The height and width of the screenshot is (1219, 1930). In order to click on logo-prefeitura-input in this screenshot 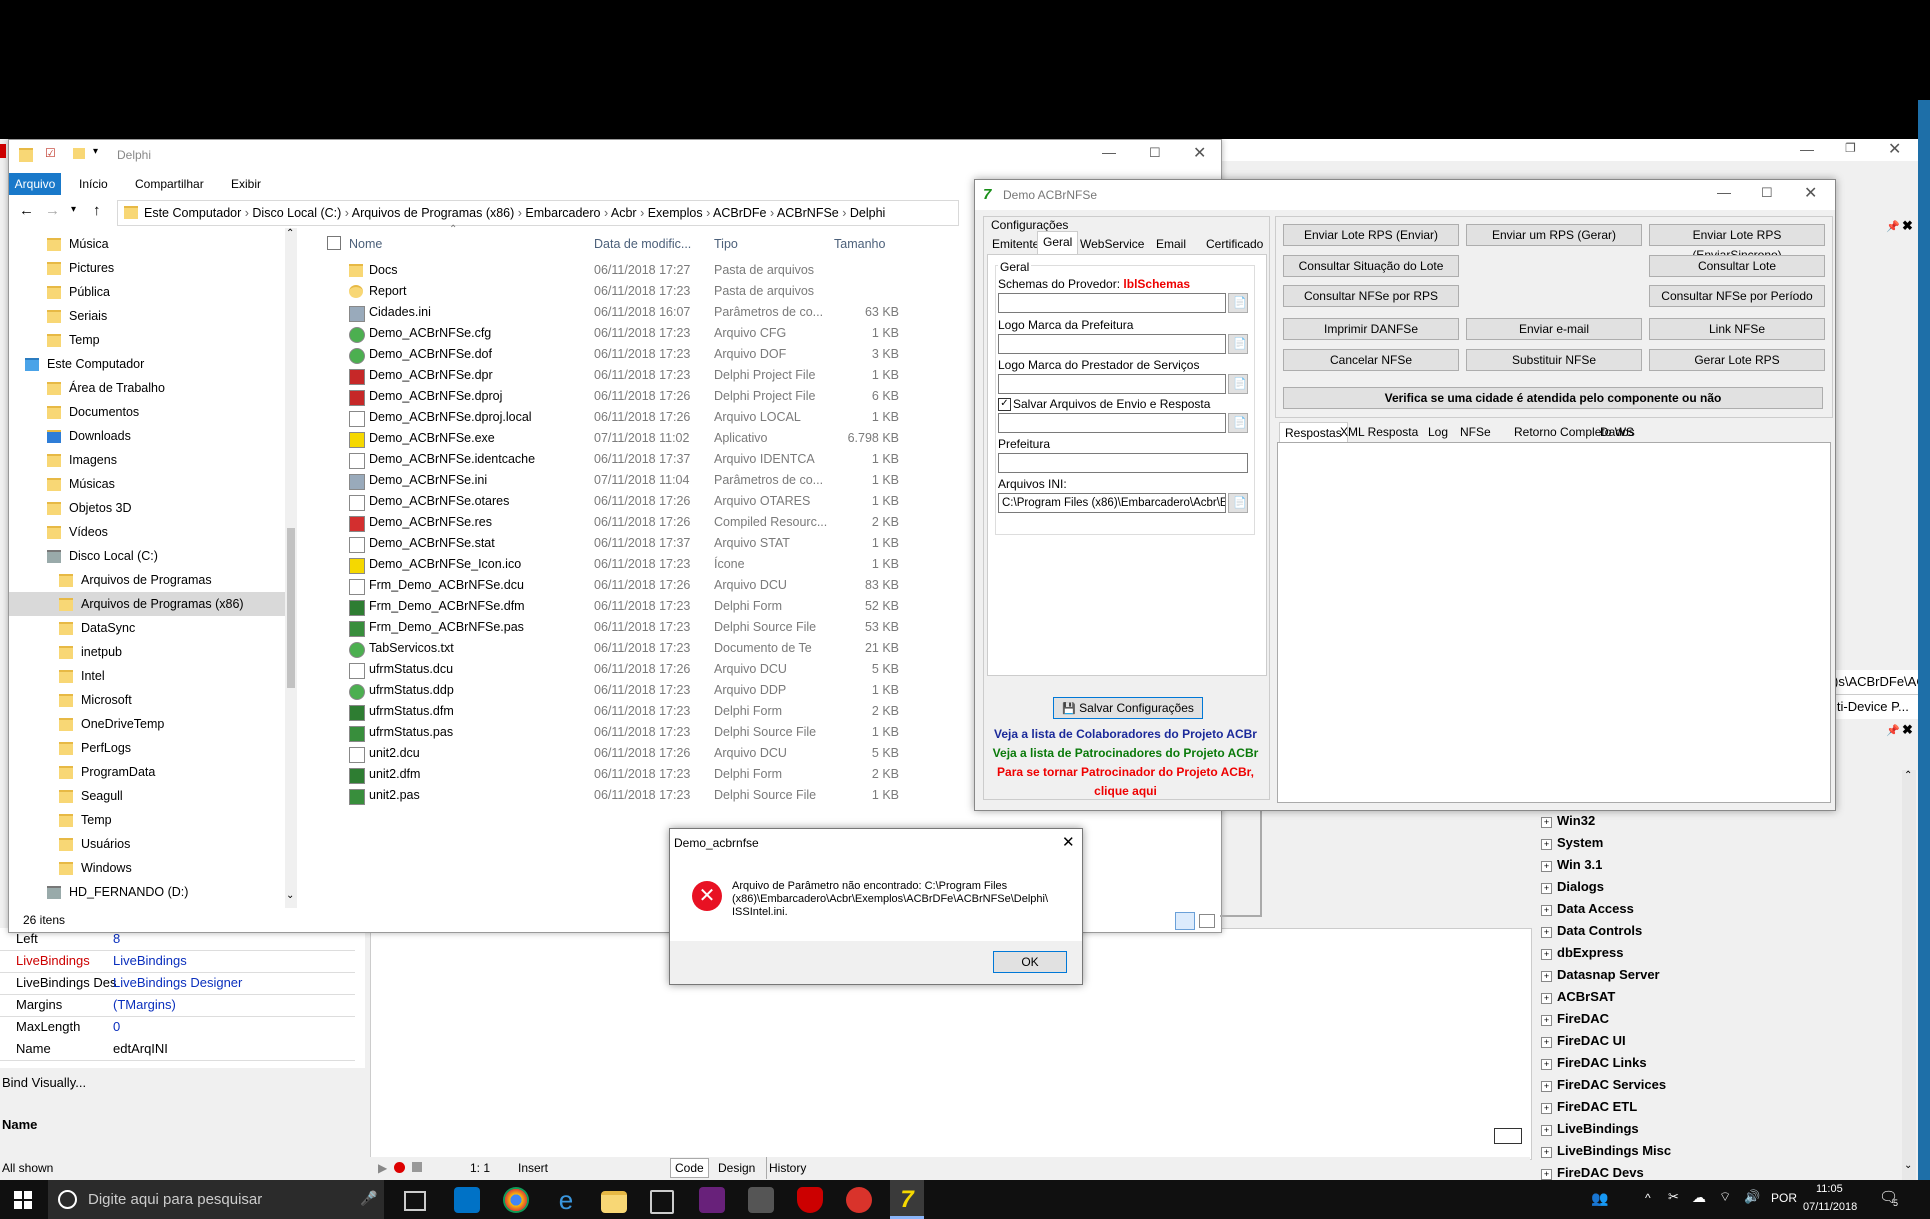, I will do `click(1112, 344)`.